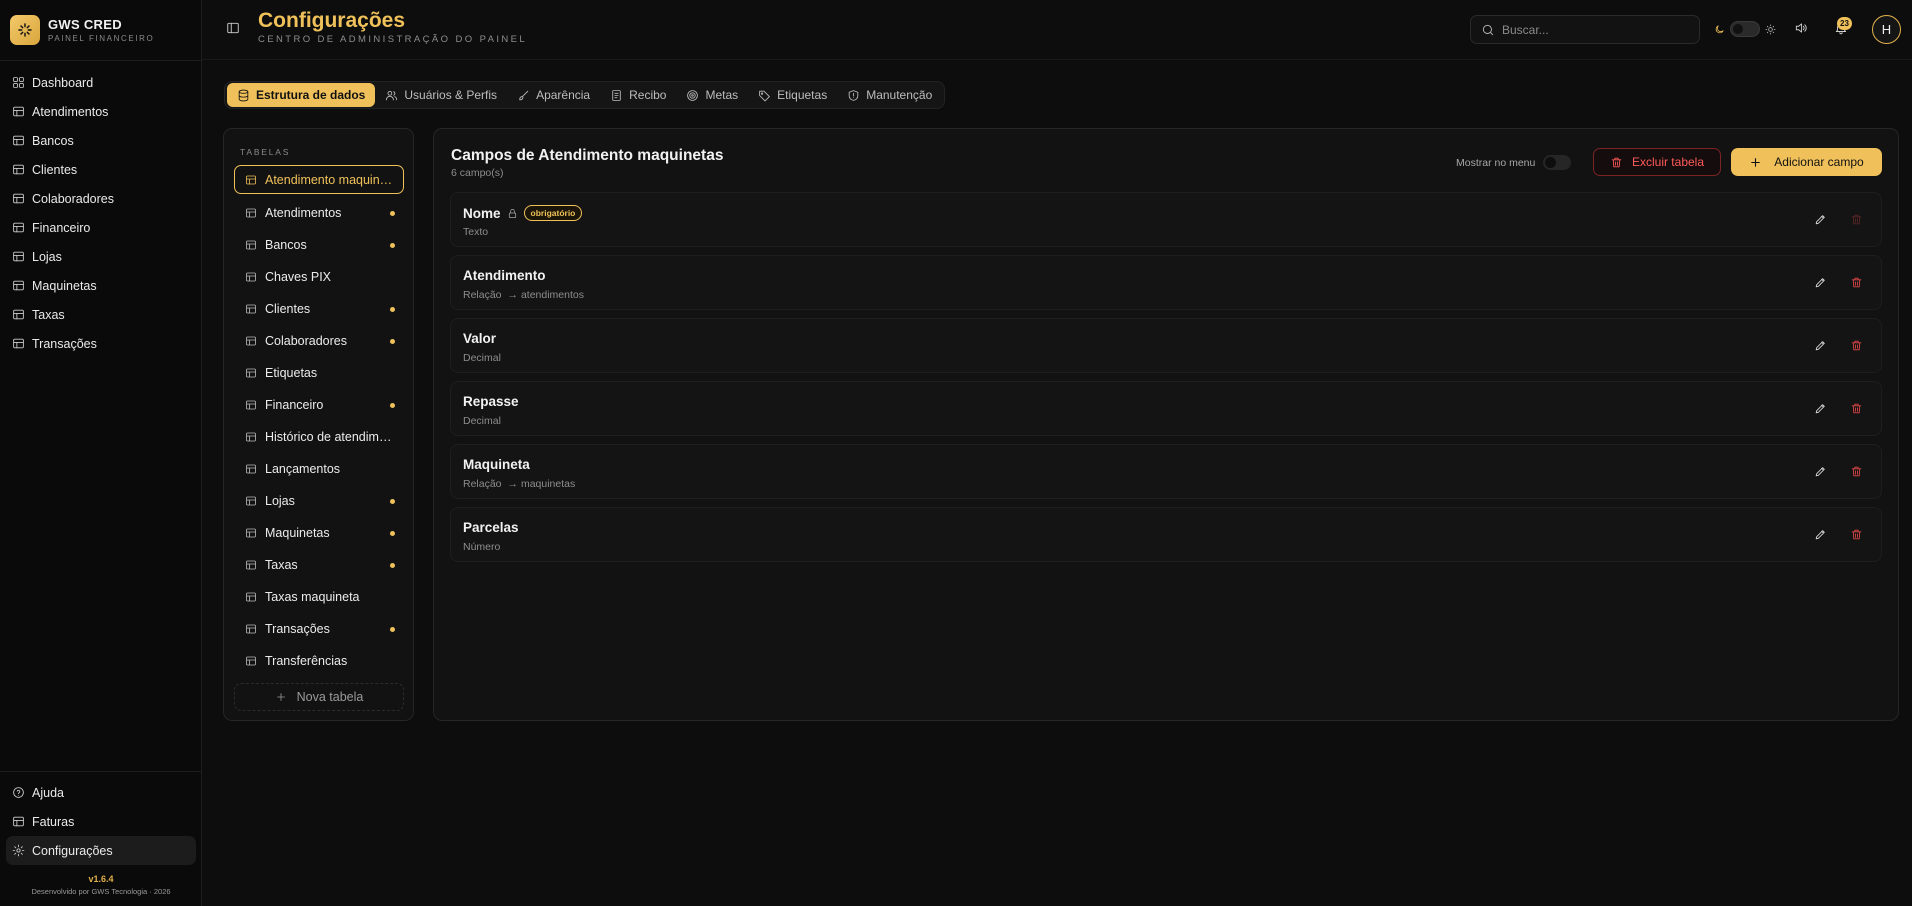 The width and height of the screenshot is (1912, 906). What do you see at coordinates (47, 256) in the screenshot?
I see `sidebar-item-label: Lojas` at bounding box center [47, 256].